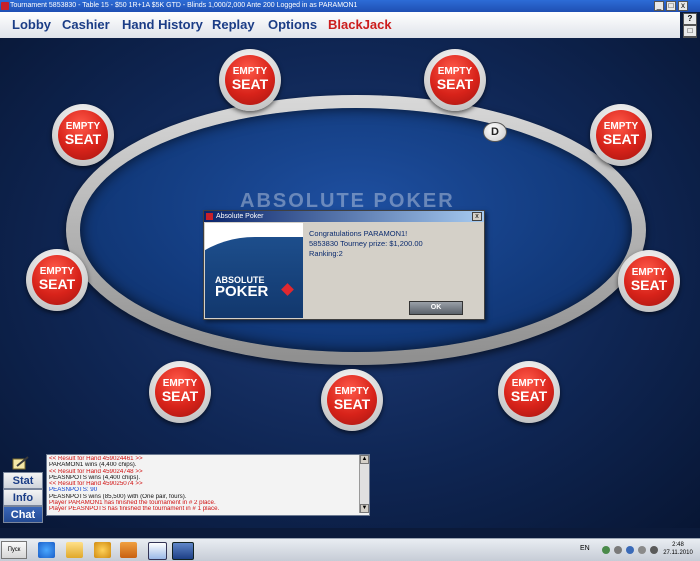 The height and width of the screenshot is (561, 700). What do you see at coordinates (350, 549) in the screenshot?
I see `taskbar: Пуск EN 2:48 27.11.2010` at bounding box center [350, 549].